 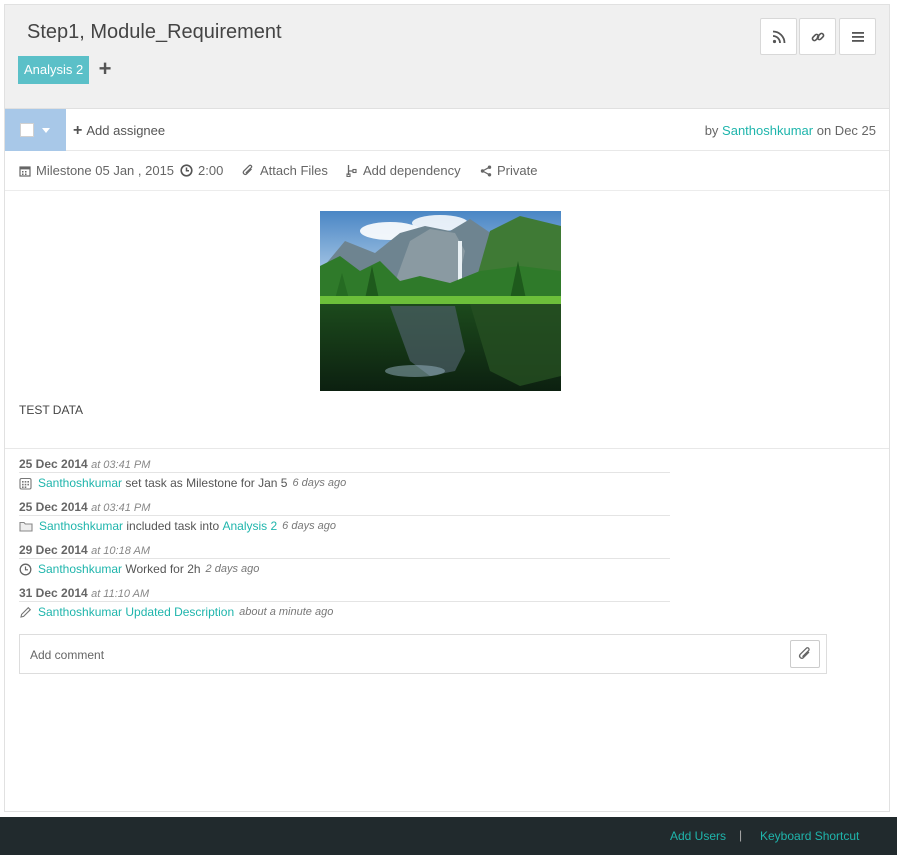 I want to click on footer-bar: Add Users | Keyboard Shortcut, so click(x=448, y=836).